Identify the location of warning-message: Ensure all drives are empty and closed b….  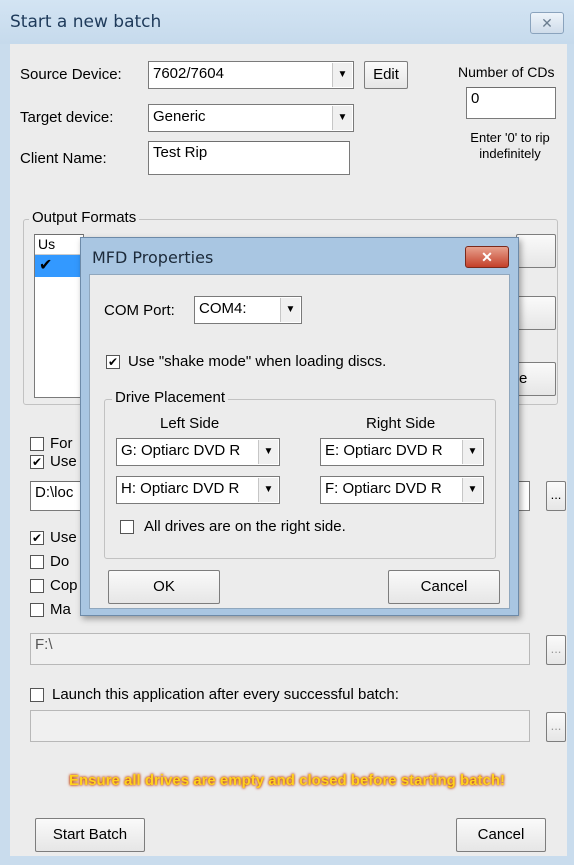
(287, 780).